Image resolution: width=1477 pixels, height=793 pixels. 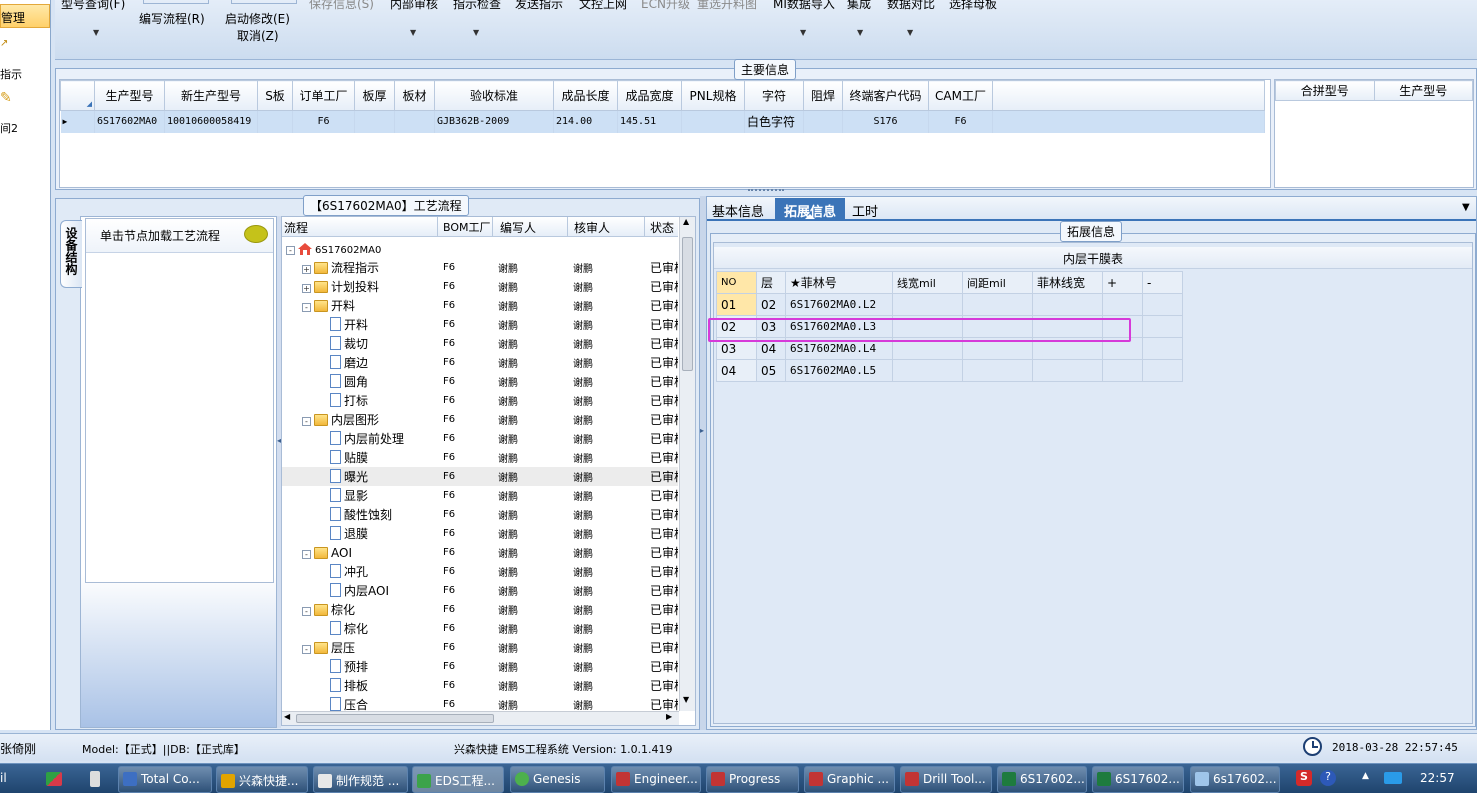 I want to click on flash-app-icon, so click(x=54, y=779).